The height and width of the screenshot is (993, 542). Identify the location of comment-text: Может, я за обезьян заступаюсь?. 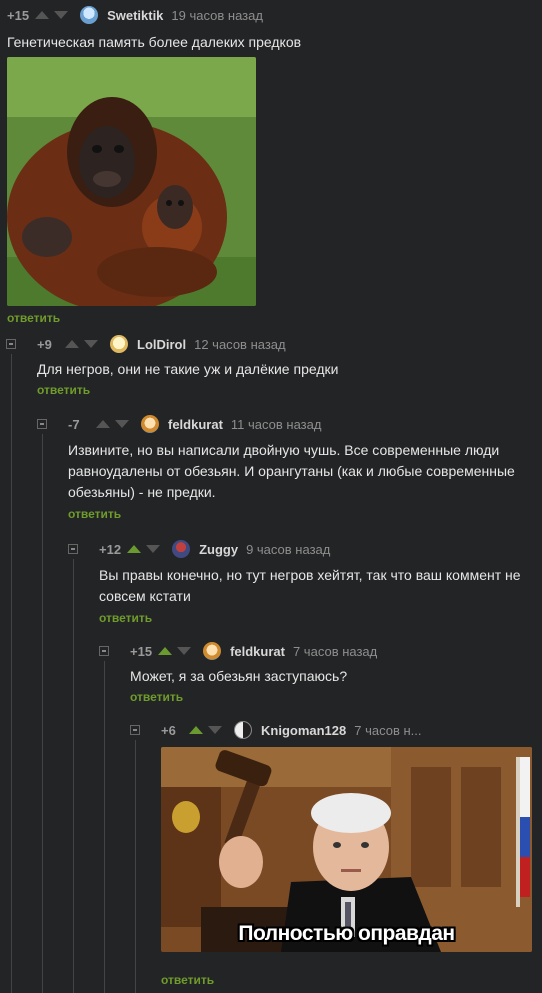
(239, 676).